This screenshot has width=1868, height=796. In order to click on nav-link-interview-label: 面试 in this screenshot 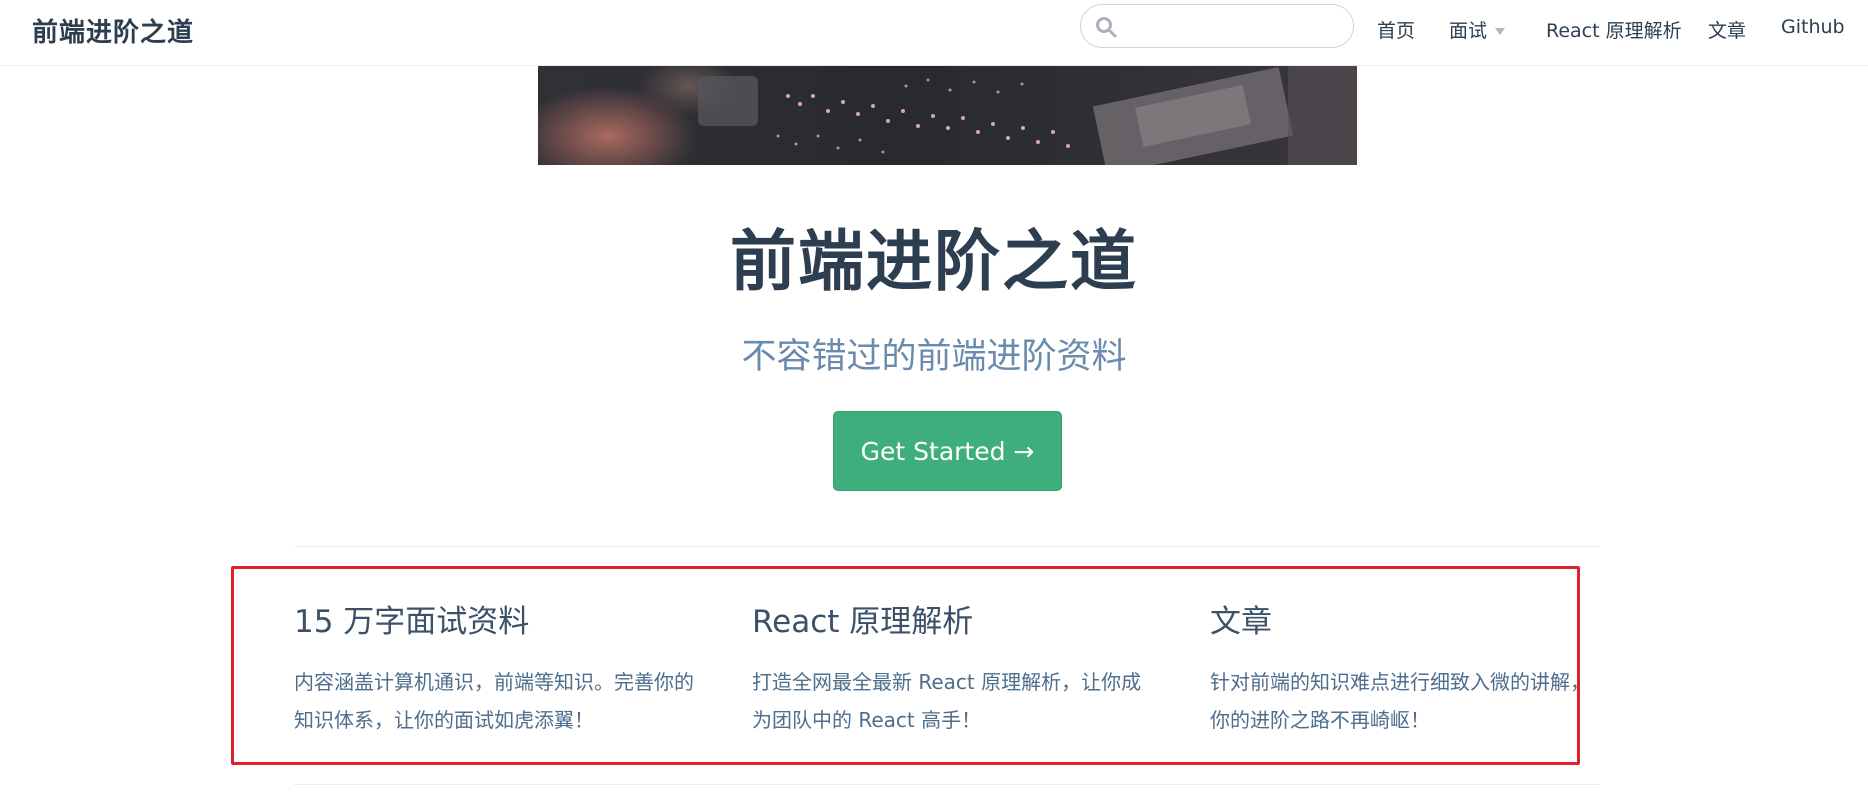, I will do `click(1468, 31)`.